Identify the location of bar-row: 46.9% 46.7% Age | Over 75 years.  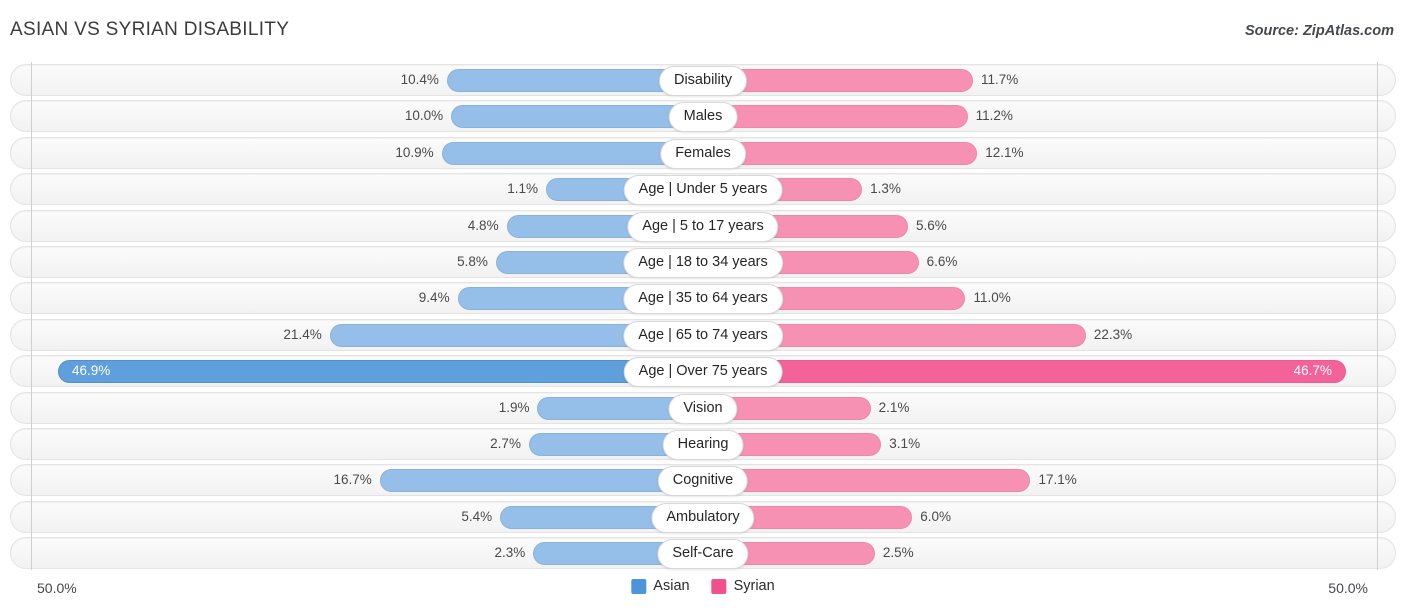
(703, 371).